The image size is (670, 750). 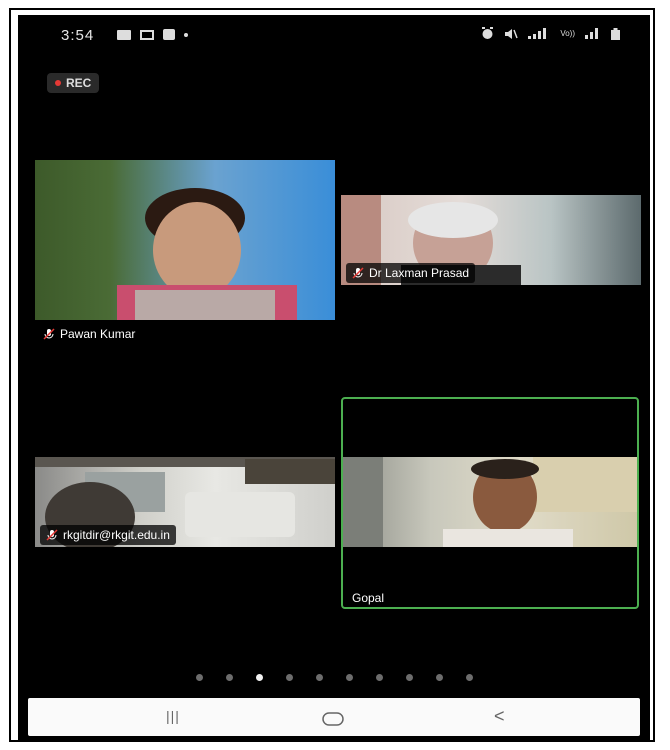 What do you see at coordinates (550, 33) in the screenshot?
I see `system-icons: Vo))` at bounding box center [550, 33].